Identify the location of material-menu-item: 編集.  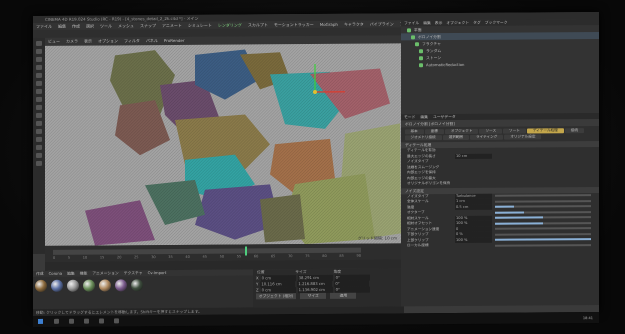
(71, 273).